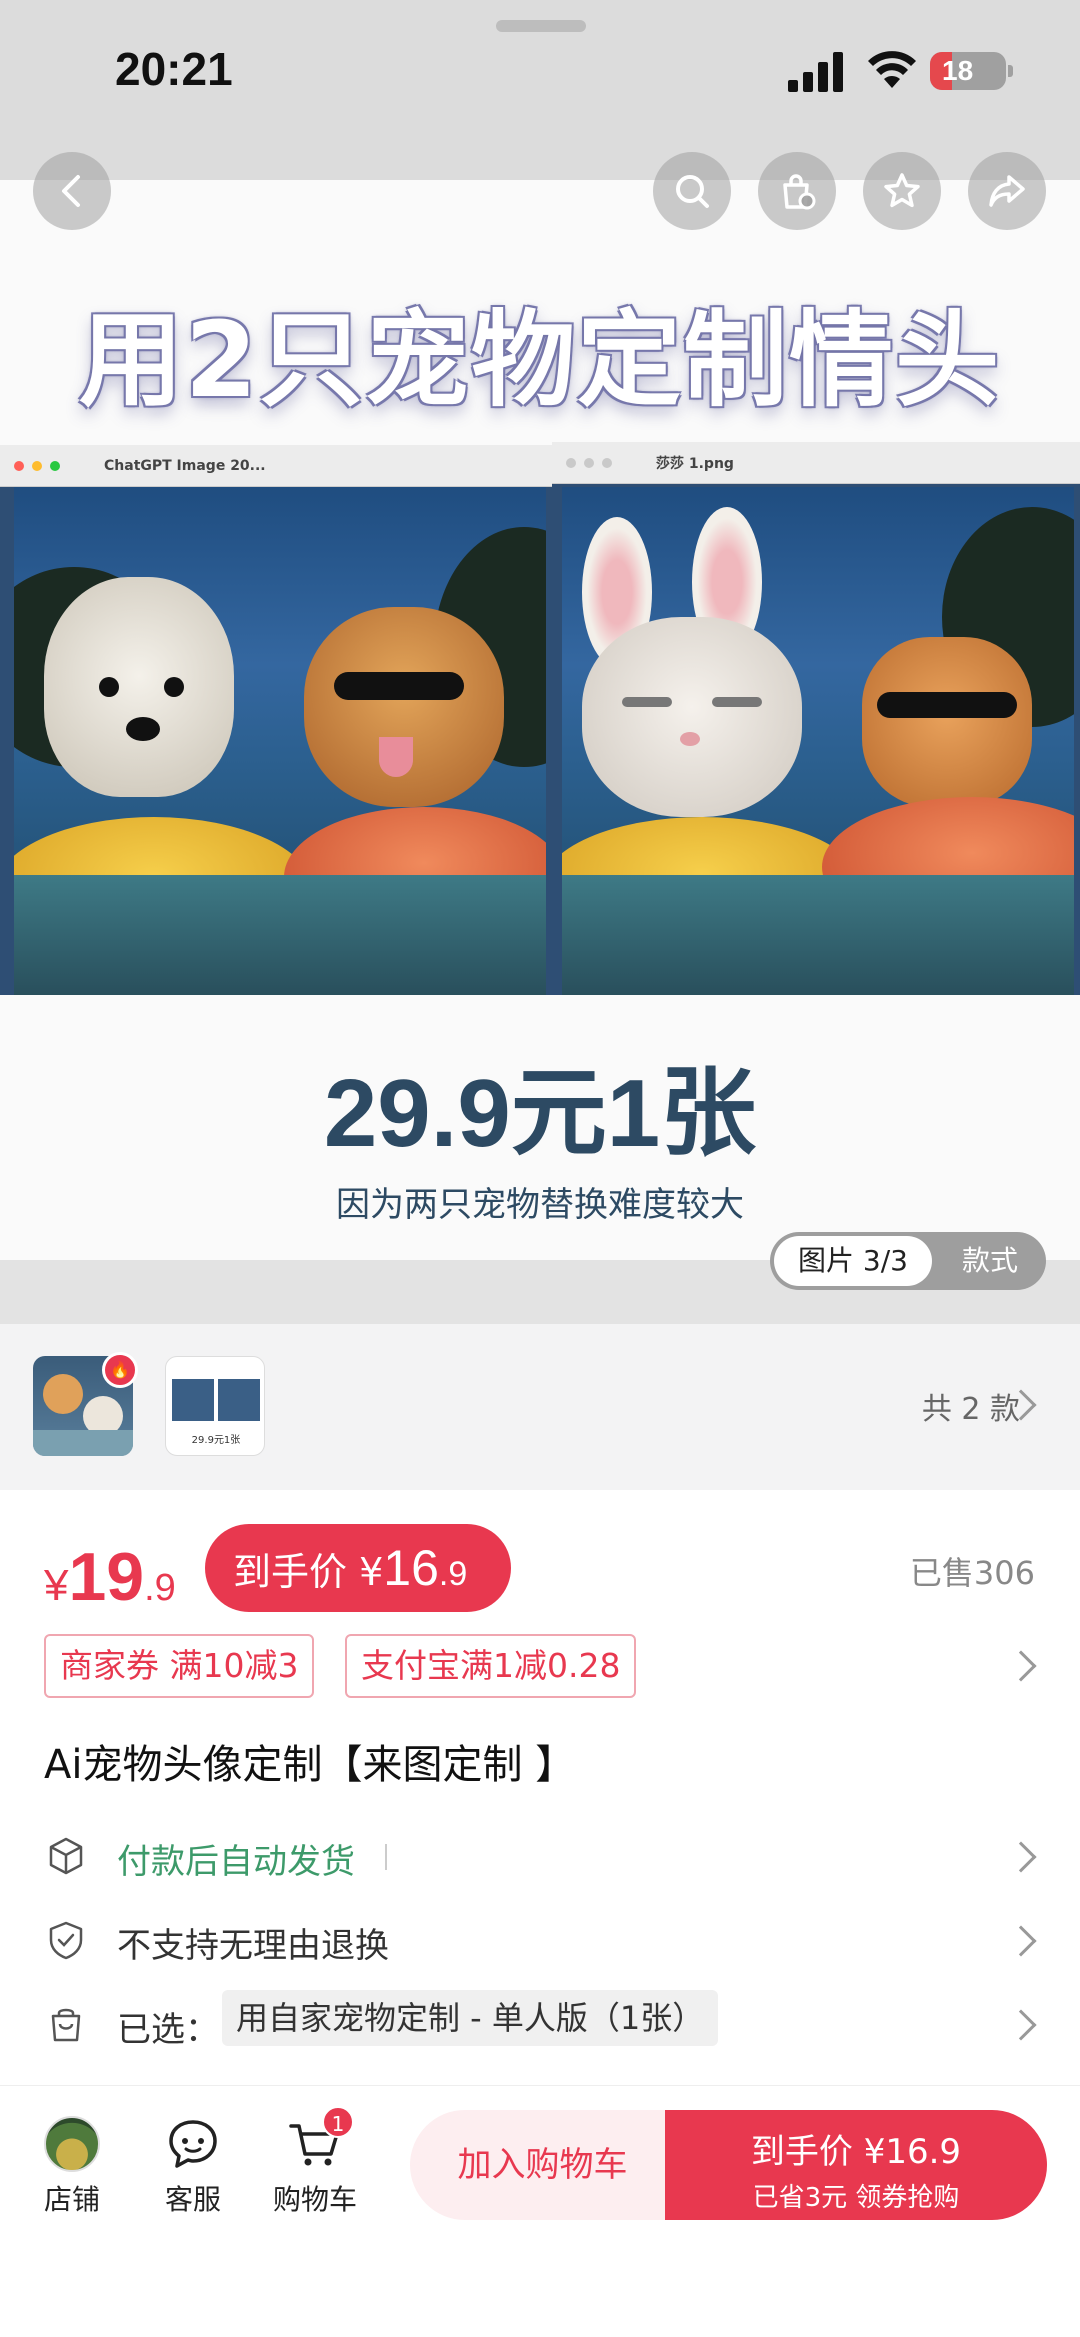  I want to click on shop-button: 店铺, so click(72, 2167).